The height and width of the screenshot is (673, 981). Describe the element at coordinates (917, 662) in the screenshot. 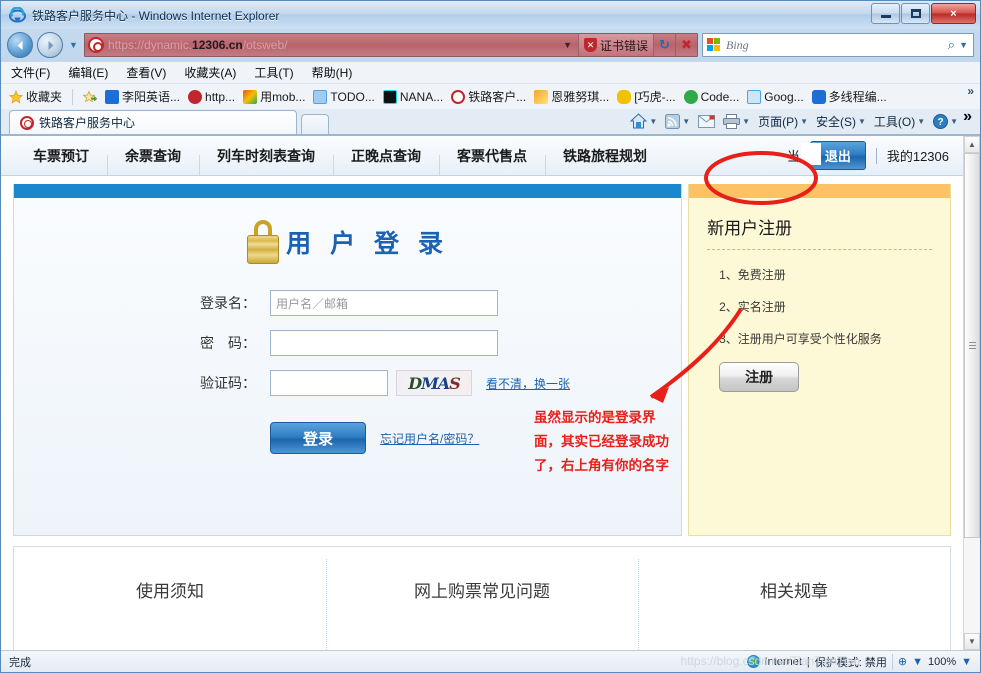

I see `zoom-dropdown-icon: ▼` at that location.